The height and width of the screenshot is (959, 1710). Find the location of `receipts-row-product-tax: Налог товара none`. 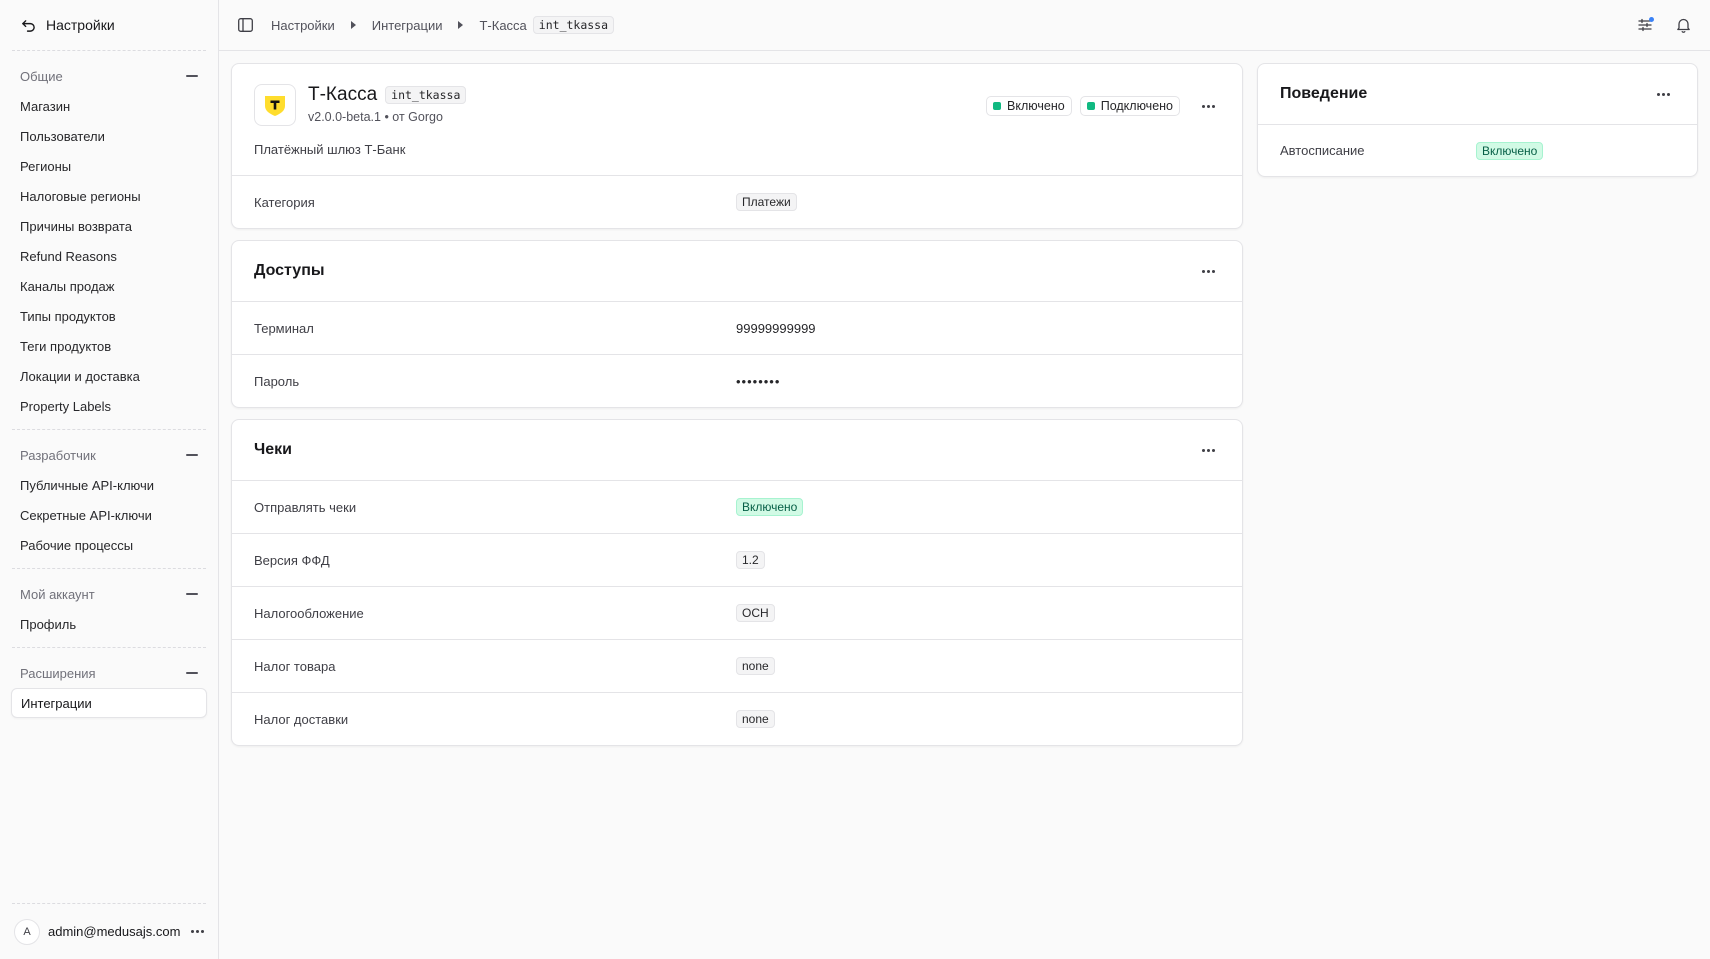

receipts-row-product-tax: Налог товара none is located at coordinates (737, 665).